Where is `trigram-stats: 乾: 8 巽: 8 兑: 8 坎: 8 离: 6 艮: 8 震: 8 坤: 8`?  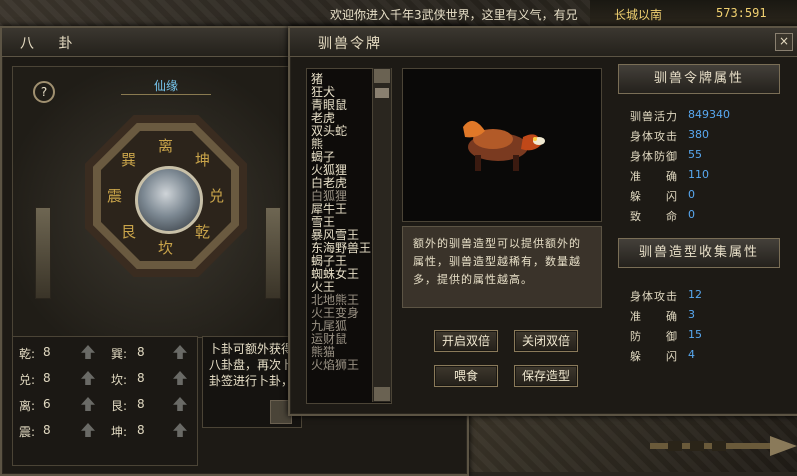
trigram-stats: 乾: 8 巽: 8 兑: 8 坎: 8 离: 6 艮: 8 震: 8 坤: 8 is located at coordinates (105, 401).